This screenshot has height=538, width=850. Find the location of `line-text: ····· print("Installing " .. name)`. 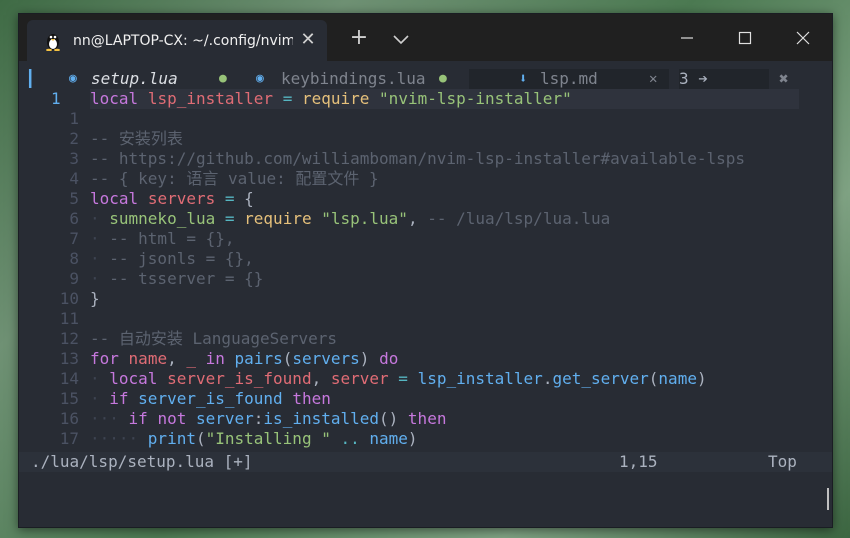

line-text: ····· print("Installing " .. name) is located at coordinates (254, 439).